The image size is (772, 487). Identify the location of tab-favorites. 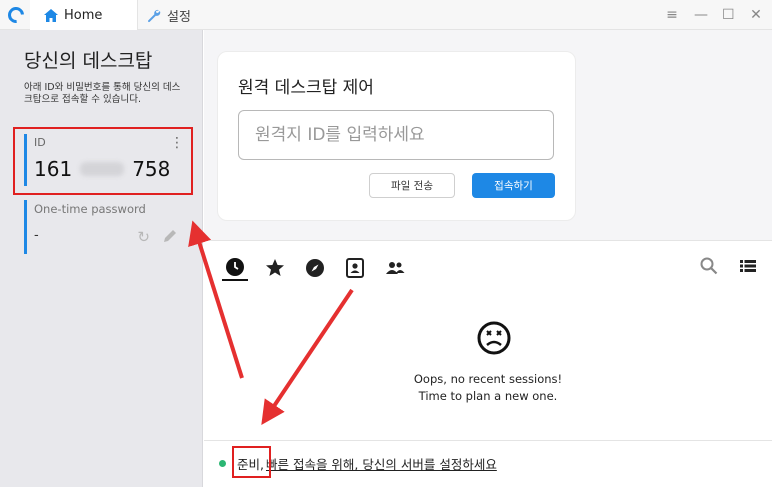
(275, 268).